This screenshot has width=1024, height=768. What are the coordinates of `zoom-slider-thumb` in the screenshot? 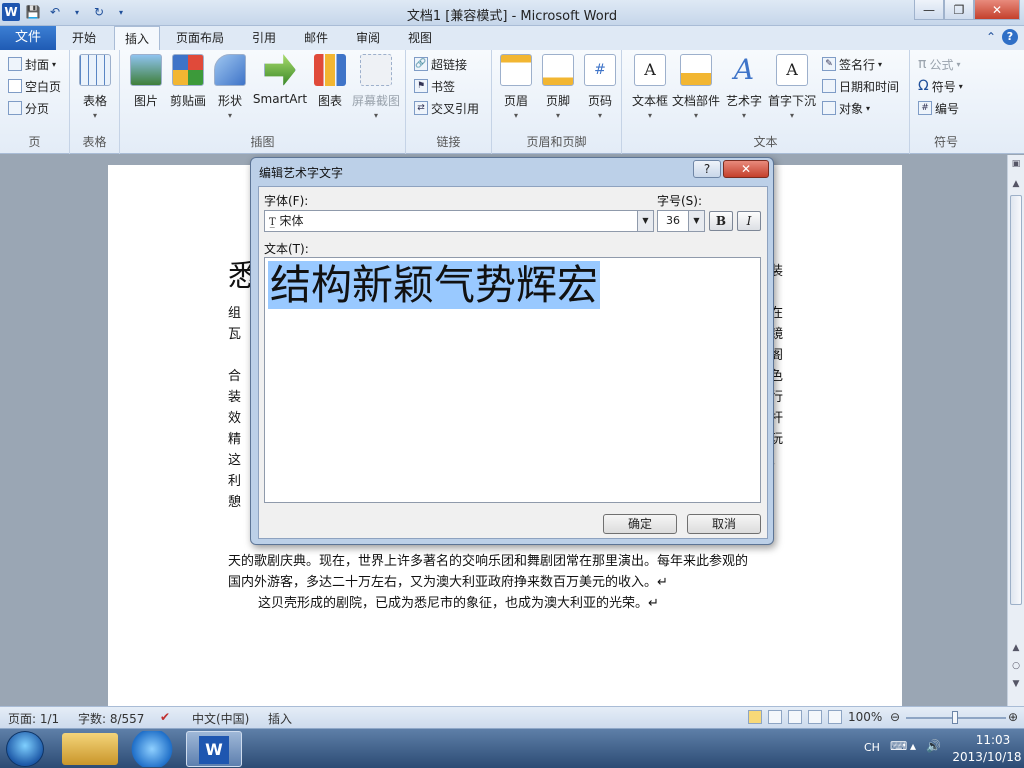 It's located at (955, 717).